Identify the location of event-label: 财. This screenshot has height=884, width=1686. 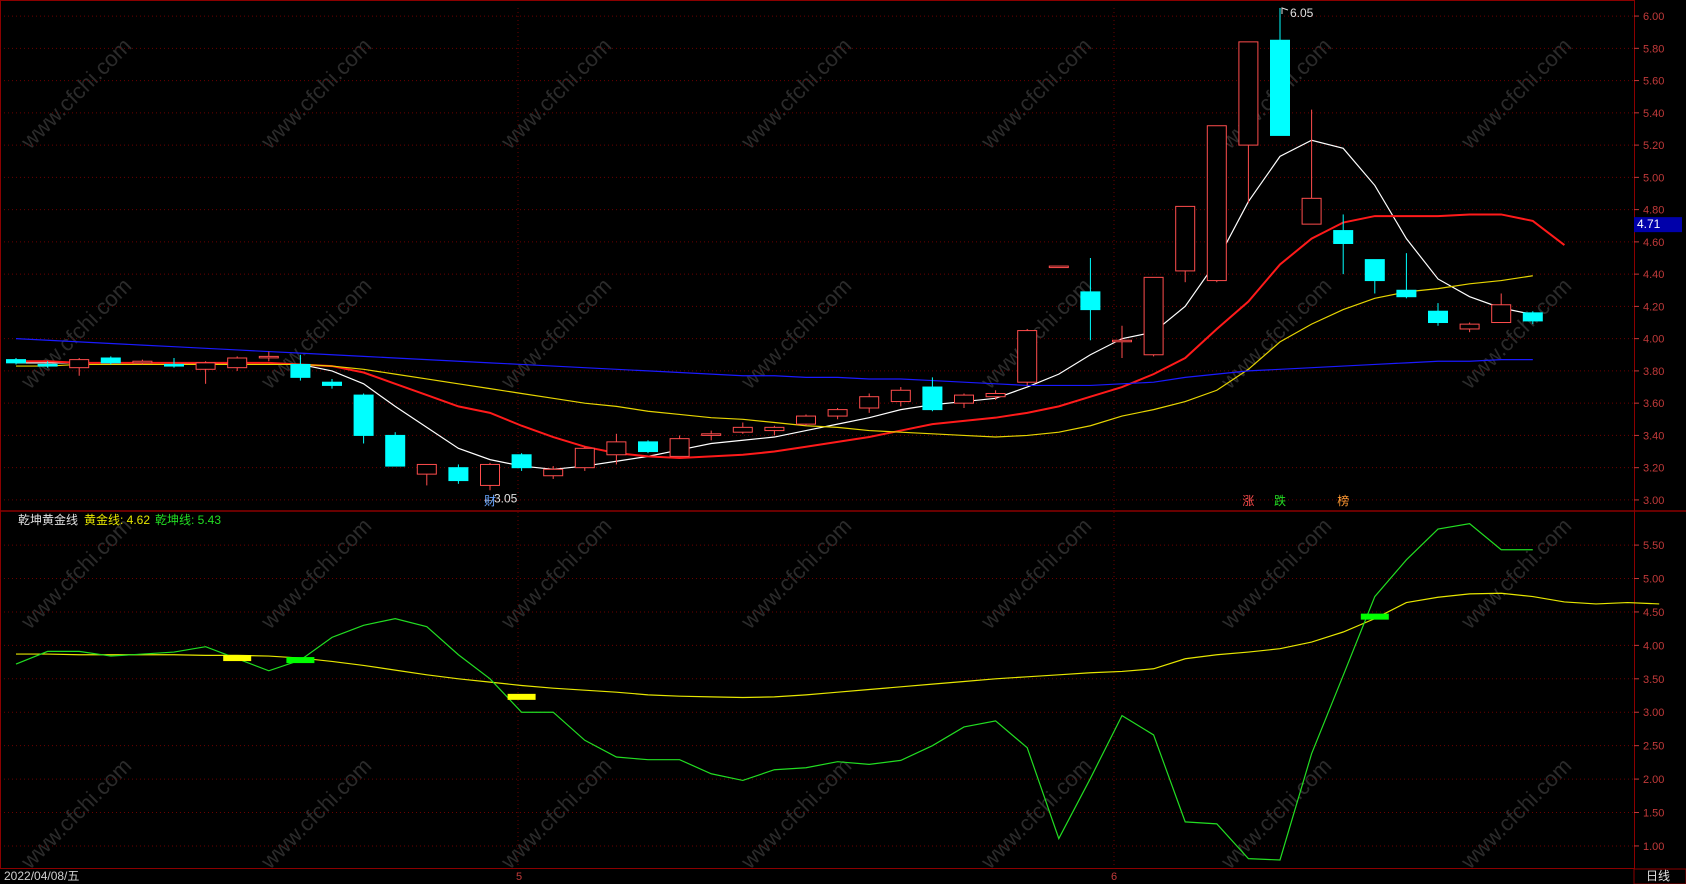
(490, 501).